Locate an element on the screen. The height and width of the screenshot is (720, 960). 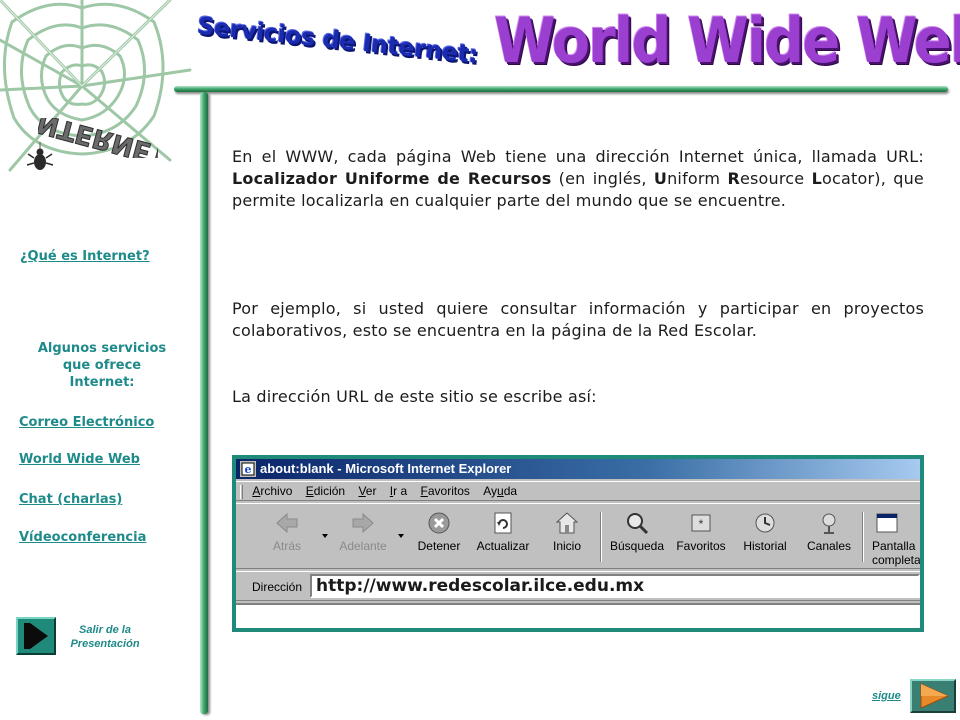
toolbar-label: Atrás is located at coordinates (286, 546).